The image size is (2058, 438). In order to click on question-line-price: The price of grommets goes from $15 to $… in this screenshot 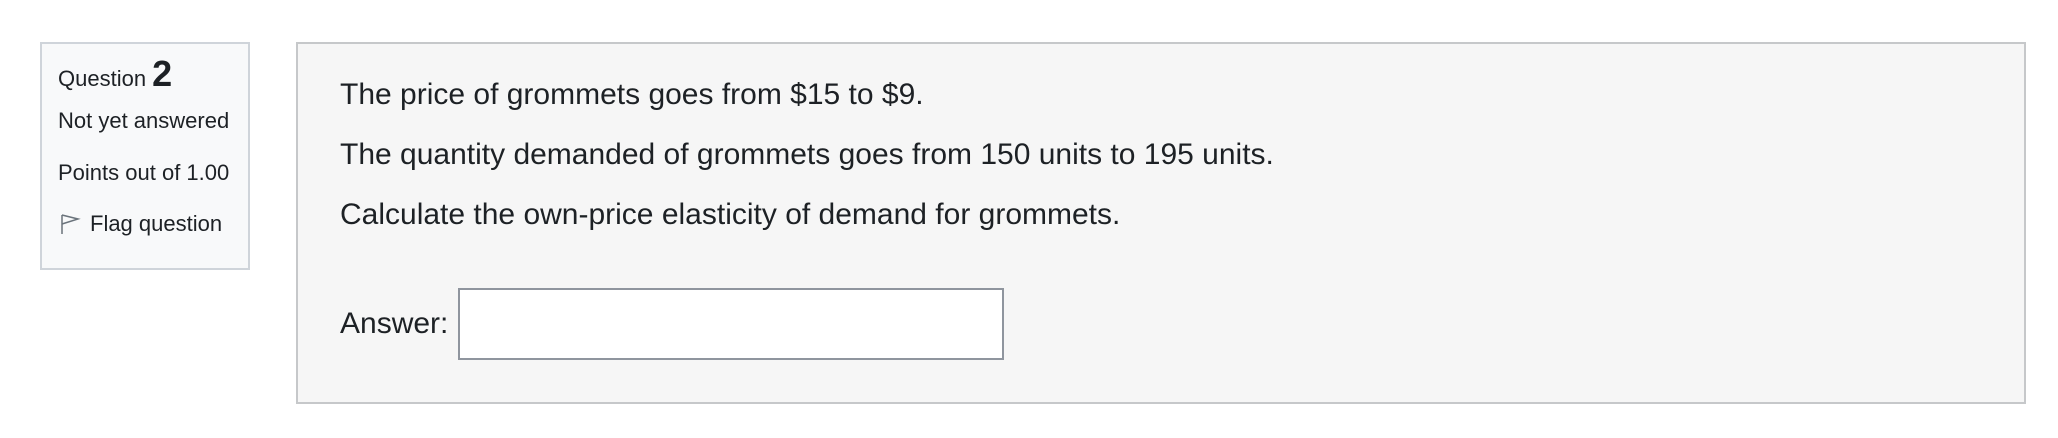, I will do `click(632, 94)`.